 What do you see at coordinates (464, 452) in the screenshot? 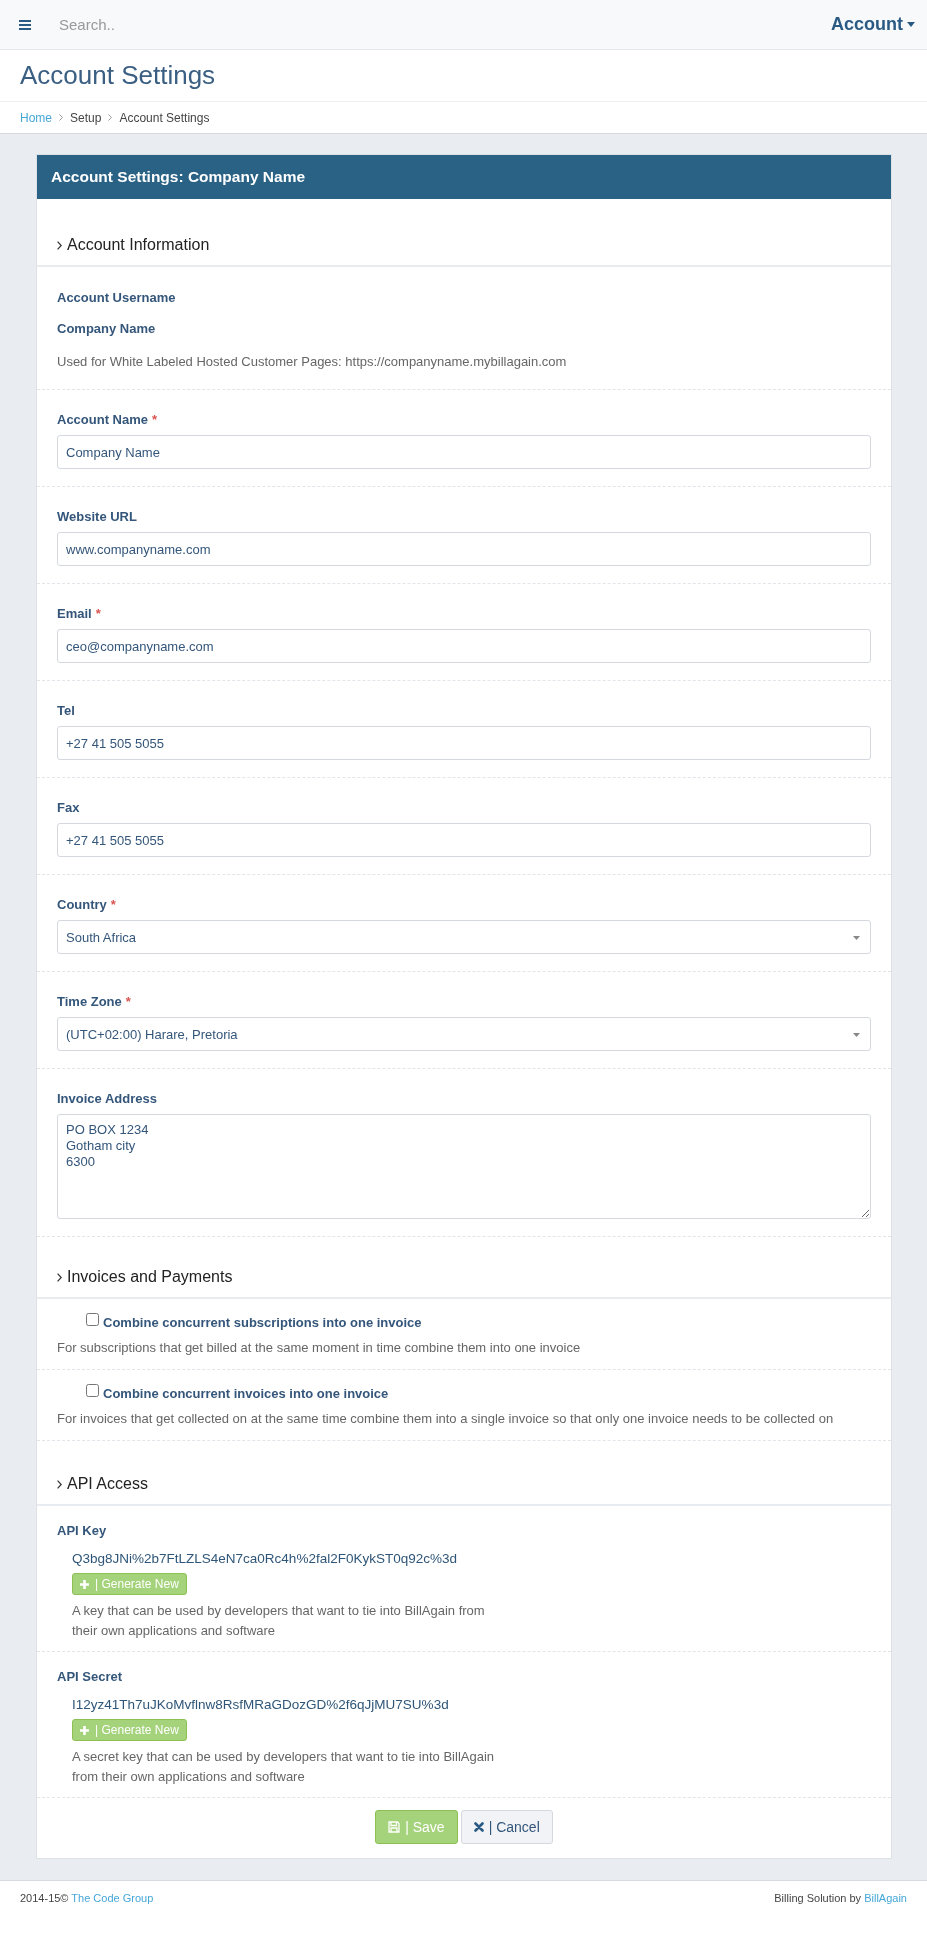
I see `input-field: Company Name` at bounding box center [464, 452].